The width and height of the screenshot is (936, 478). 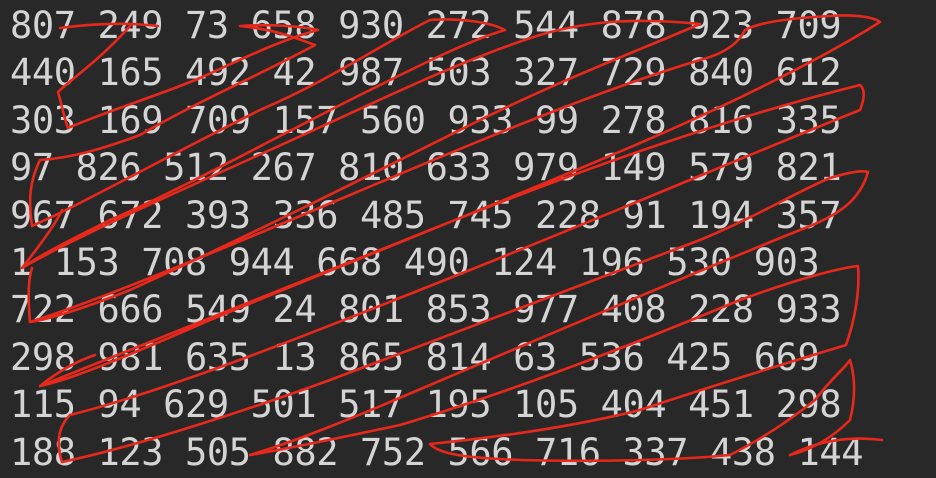 What do you see at coordinates (437, 452) in the screenshot?
I see `number-row-10: 188 123 505 882 752 566 716 337 438 144` at bounding box center [437, 452].